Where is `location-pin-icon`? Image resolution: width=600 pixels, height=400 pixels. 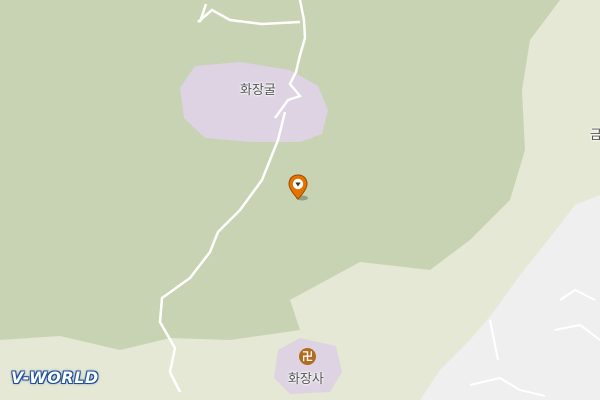 location-pin-icon is located at coordinates (299, 190).